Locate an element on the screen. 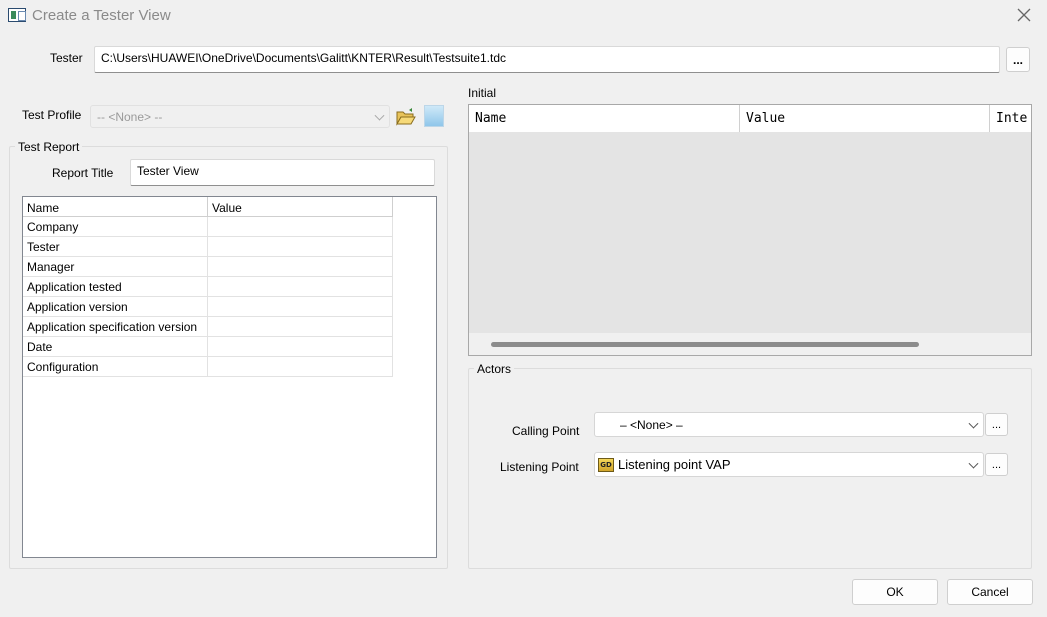 This screenshot has width=1047, height=617. table-row: Application specification version is located at coordinates (208, 327).